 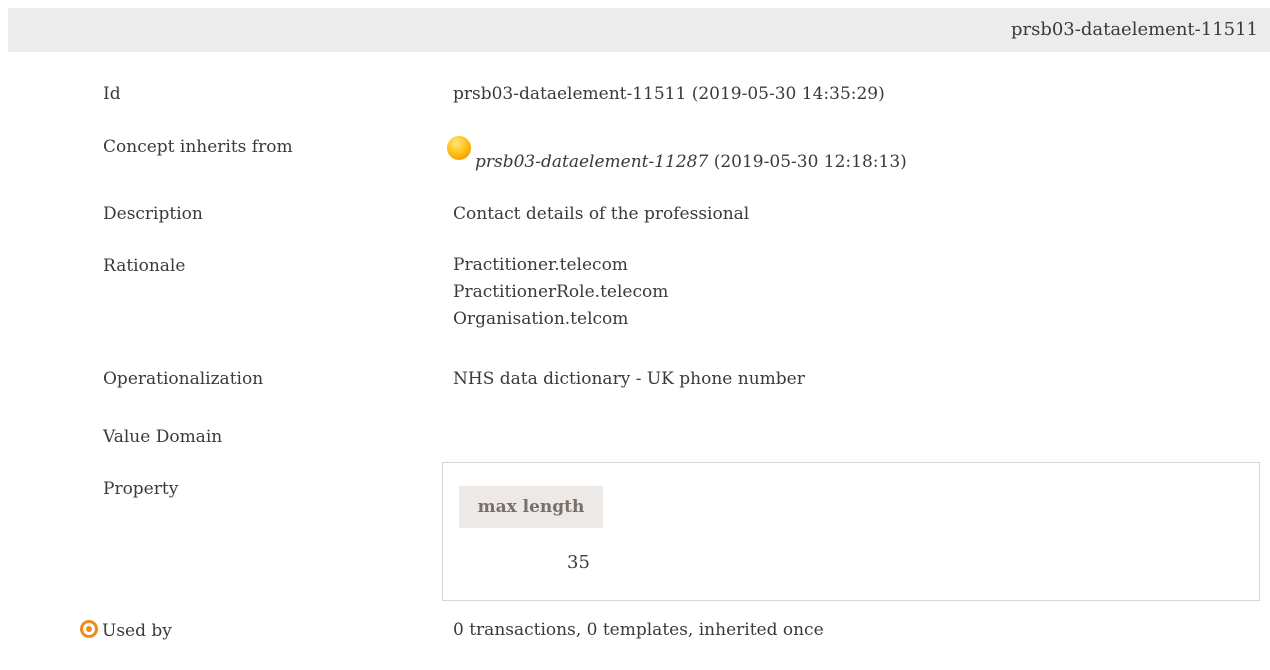 I want to click on used-by-label-wrap: Used by, so click(x=126, y=630).